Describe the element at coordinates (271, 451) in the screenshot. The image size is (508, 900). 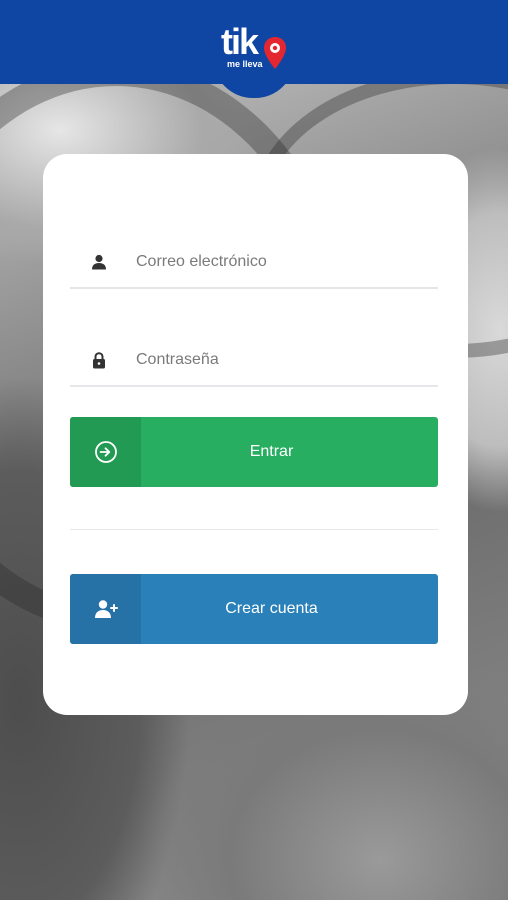
I see `login-button-label: Entrar` at that location.